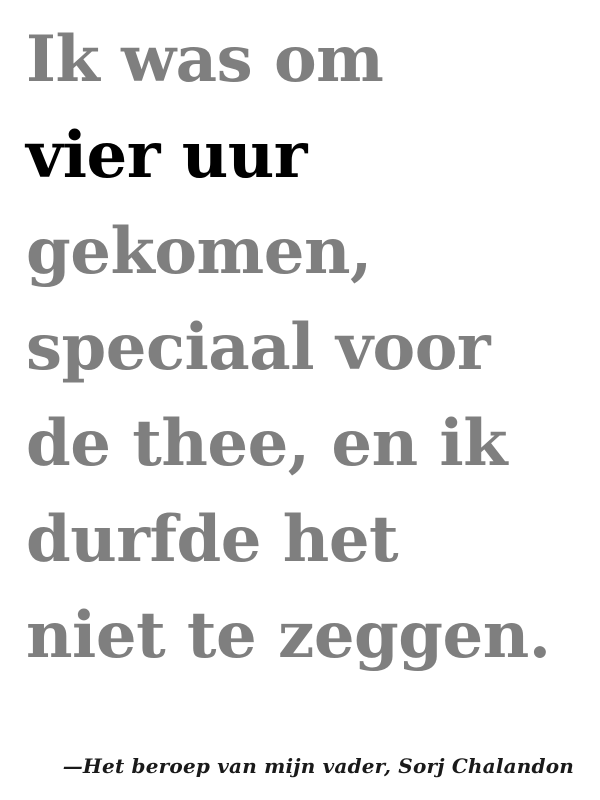 The height and width of the screenshot is (800, 600). What do you see at coordinates (205, 59) in the screenshot?
I see `quote-line-1: Ik was om` at bounding box center [205, 59].